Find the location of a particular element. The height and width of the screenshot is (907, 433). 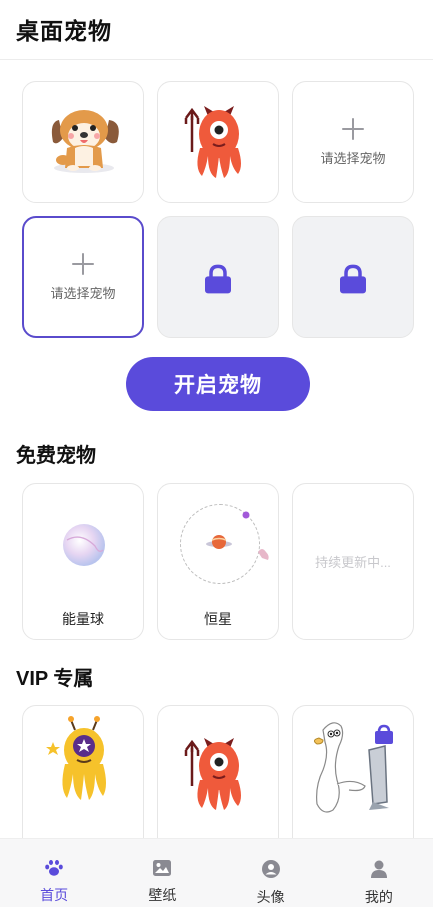

top-bar: 桌面宠物 is located at coordinates (216, 30).